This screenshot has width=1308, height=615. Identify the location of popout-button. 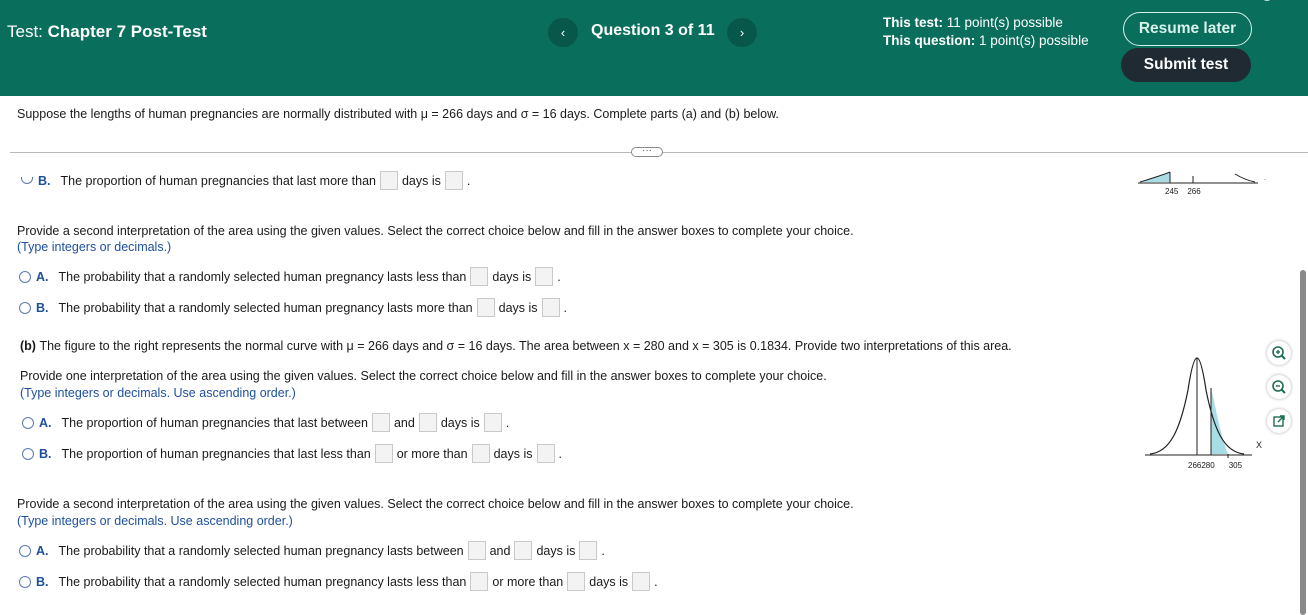
(1279, 421).